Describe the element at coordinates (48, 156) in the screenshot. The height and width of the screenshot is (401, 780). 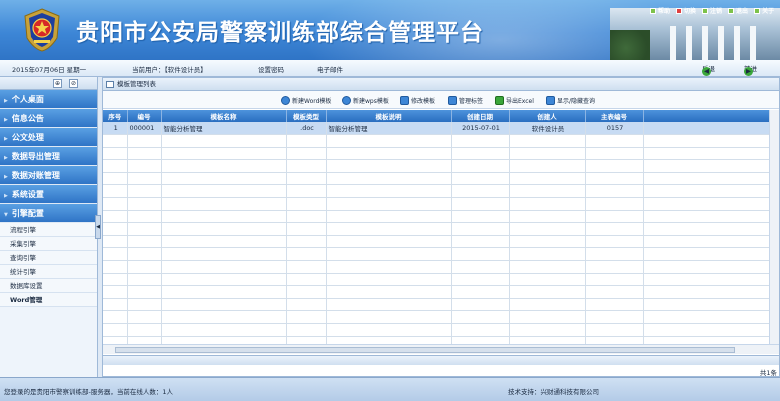
I see `sidebar-item-data-export: ▶ 数据导出管理` at that location.